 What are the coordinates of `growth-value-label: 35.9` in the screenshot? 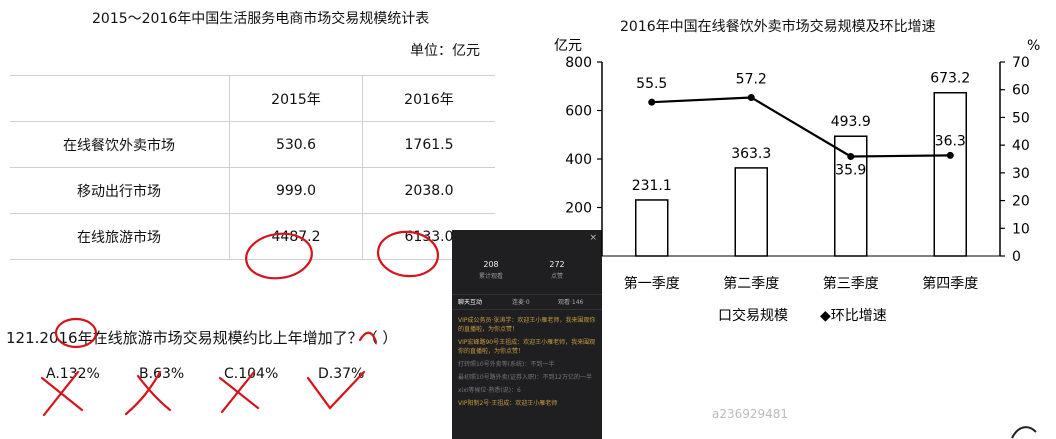 It's located at (850, 171).